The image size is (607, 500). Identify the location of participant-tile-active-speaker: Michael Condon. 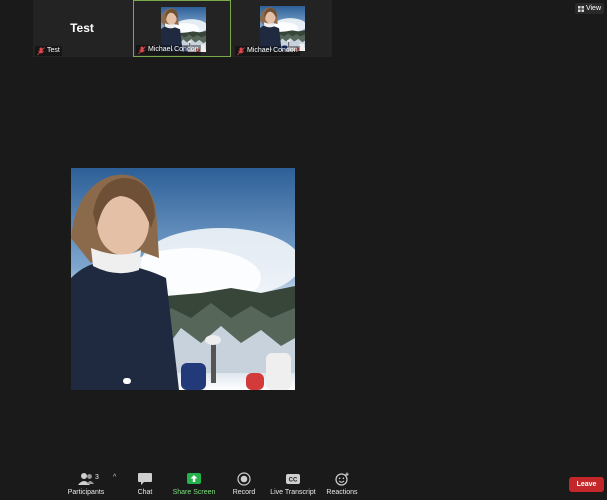
(182, 28).